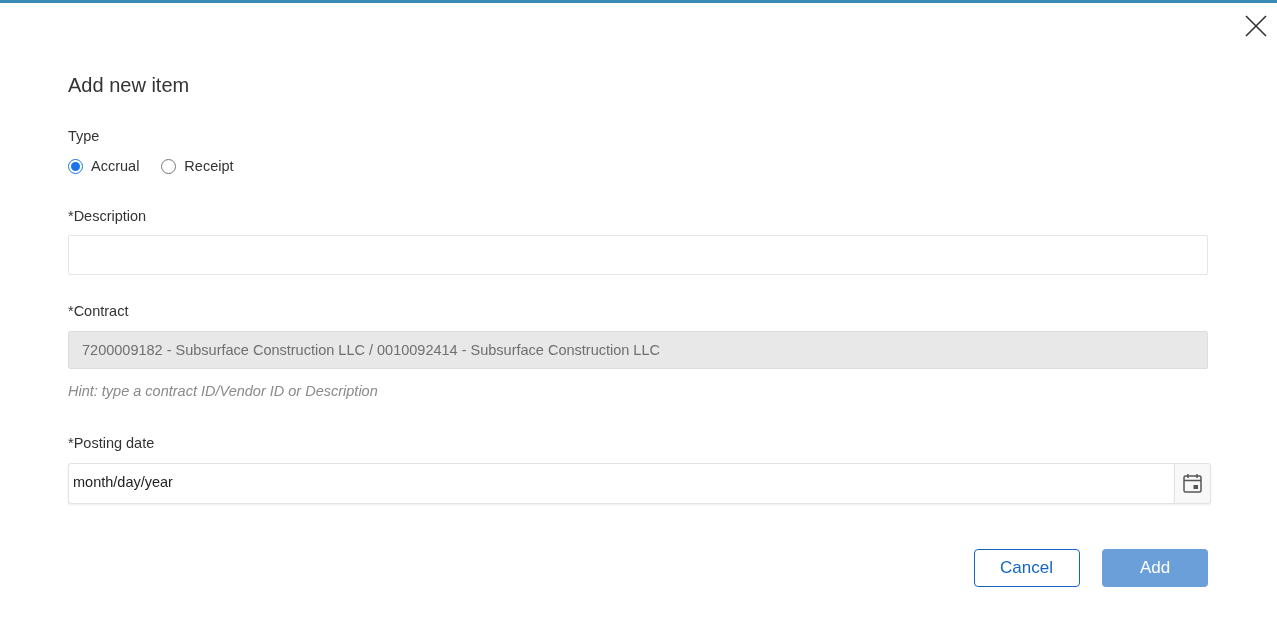 The image size is (1277, 632). I want to click on cancel-button: Cancel, so click(1026, 567).